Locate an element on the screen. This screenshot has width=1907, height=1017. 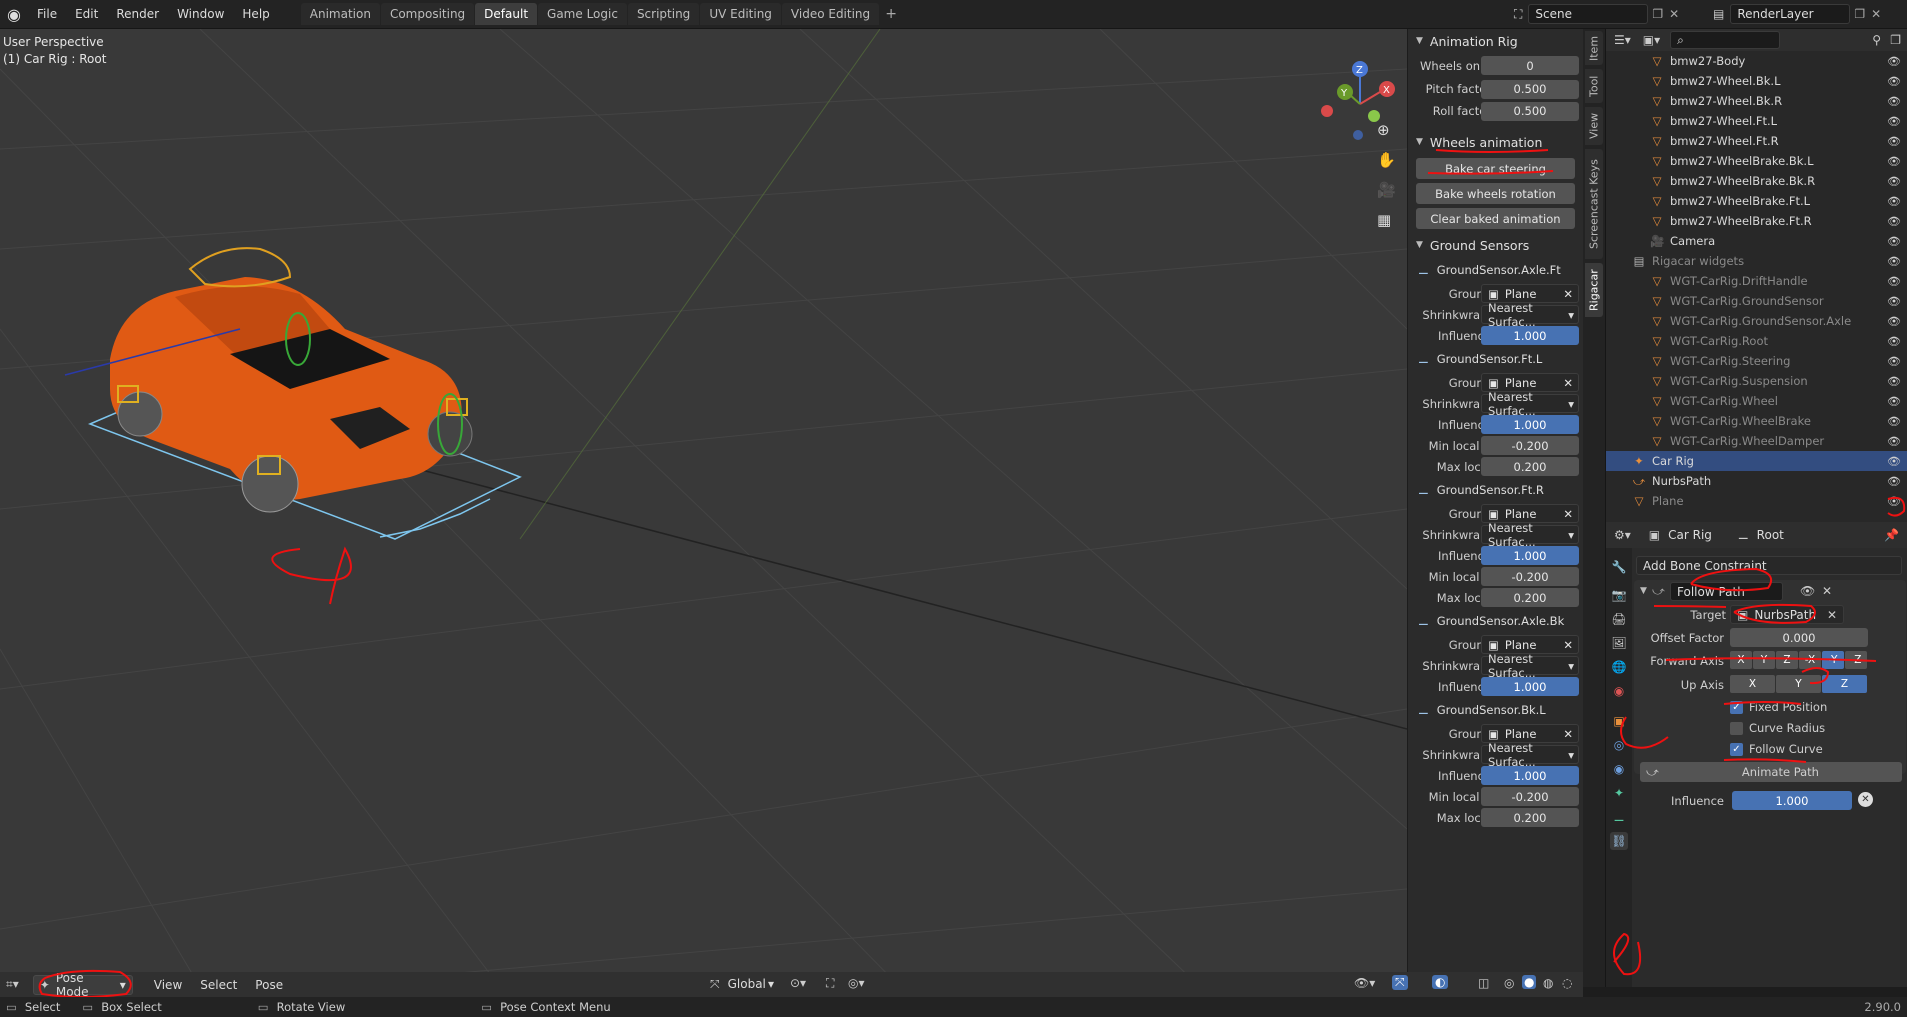
menu-select: Select is located at coordinates (218, 985).